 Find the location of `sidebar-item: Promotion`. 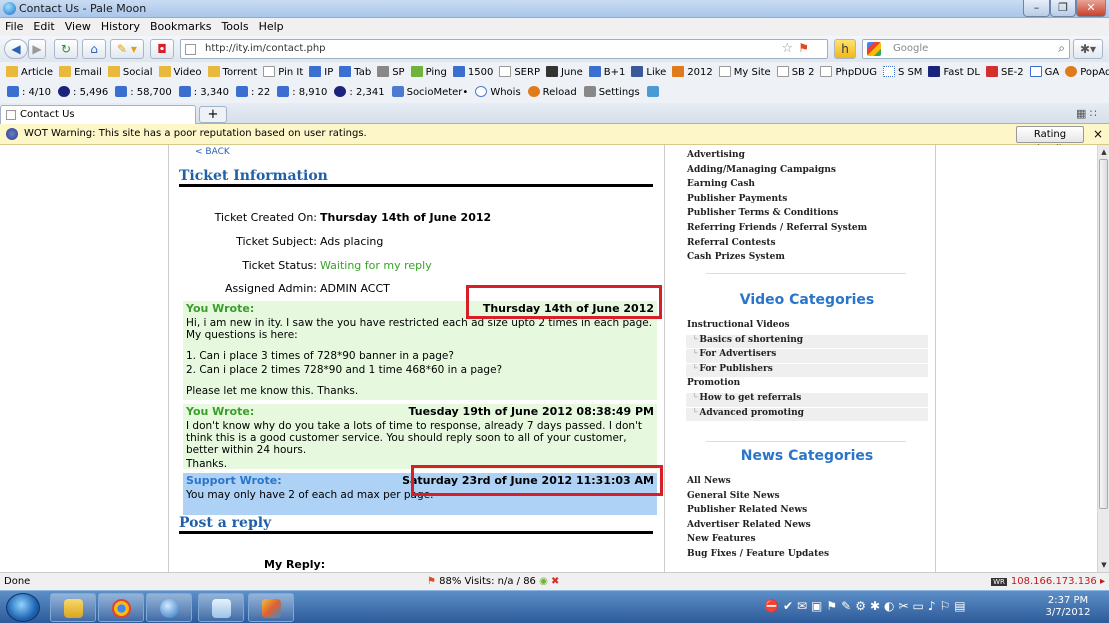

sidebar-item: Promotion is located at coordinates (807, 385).